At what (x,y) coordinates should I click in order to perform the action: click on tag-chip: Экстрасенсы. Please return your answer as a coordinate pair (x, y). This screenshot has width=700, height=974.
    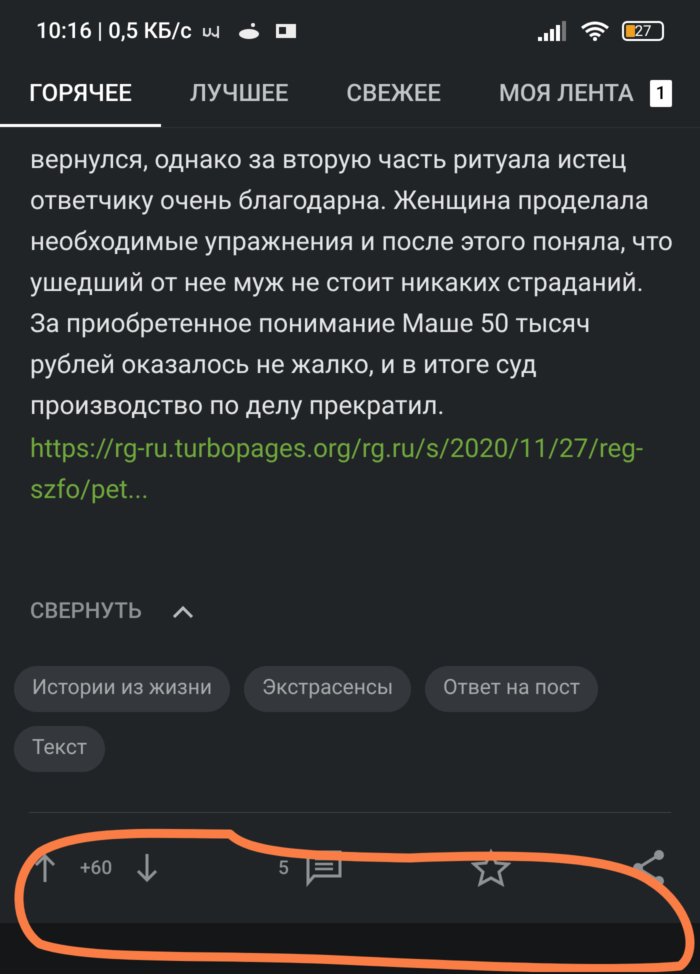
    Looking at the image, I should click on (328, 689).